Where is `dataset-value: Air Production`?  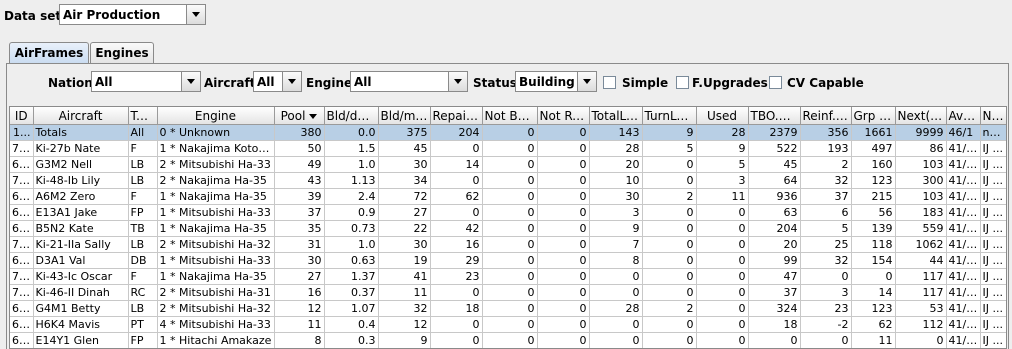
dataset-value: Air Production is located at coordinates (112, 15).